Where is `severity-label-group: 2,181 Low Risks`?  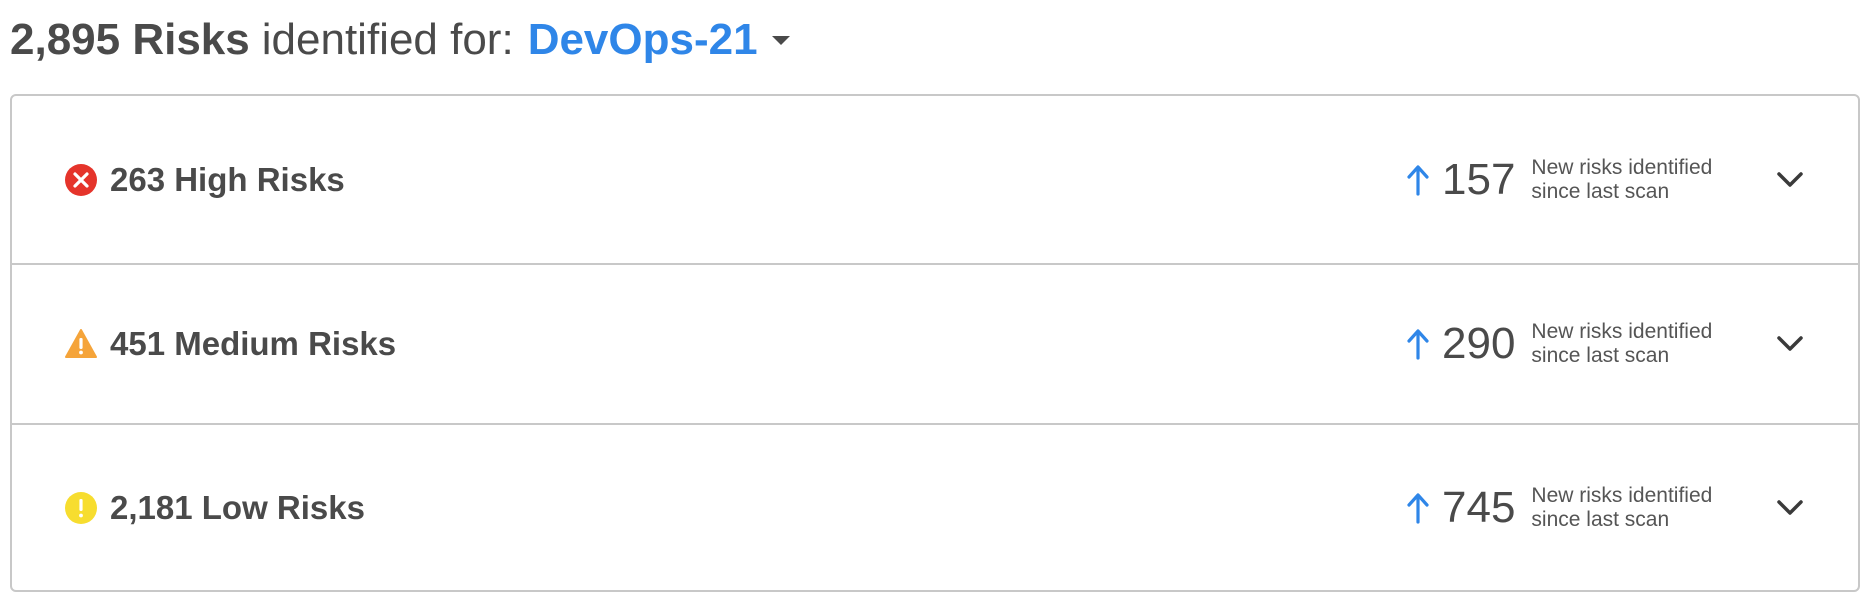 severity-label-group: 2,181 Low Risks is located at coordinates (214, 508).